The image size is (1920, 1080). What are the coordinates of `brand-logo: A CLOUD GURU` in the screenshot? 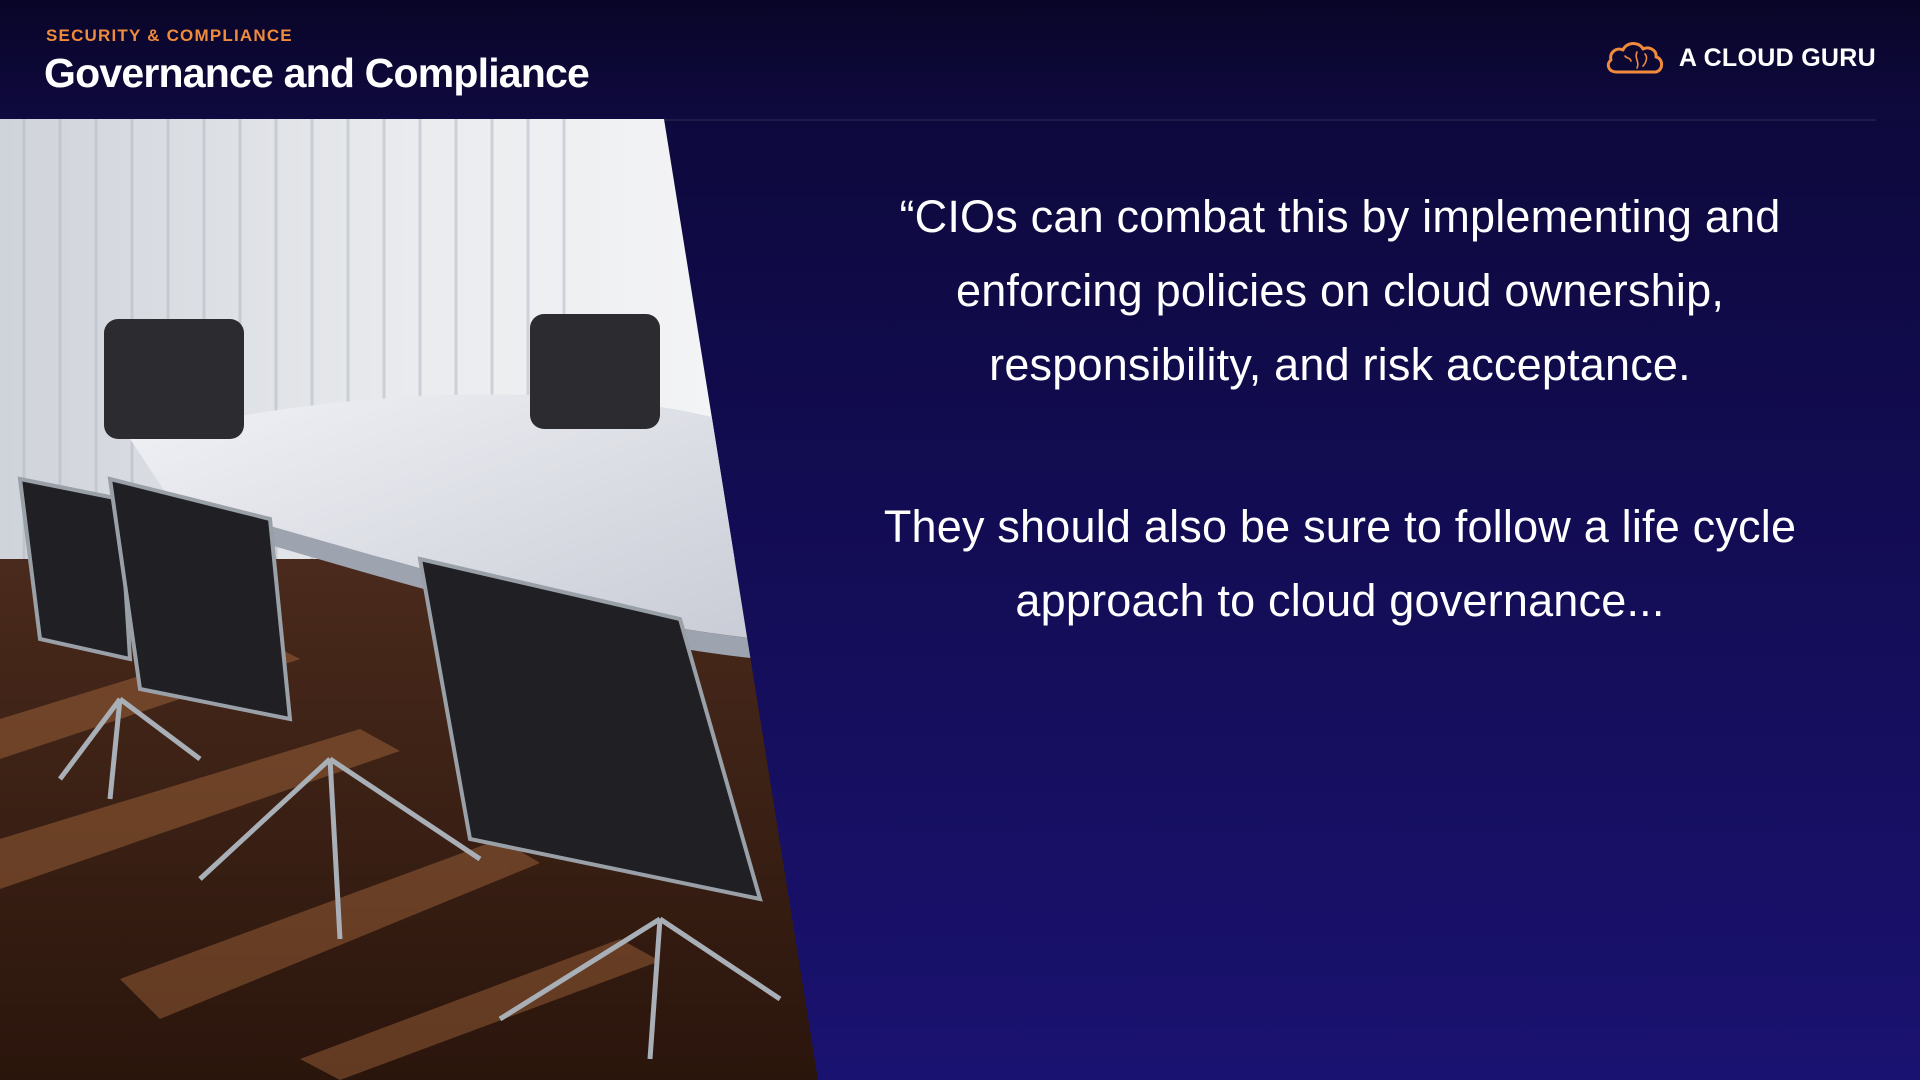 It's located at (1739, 58).